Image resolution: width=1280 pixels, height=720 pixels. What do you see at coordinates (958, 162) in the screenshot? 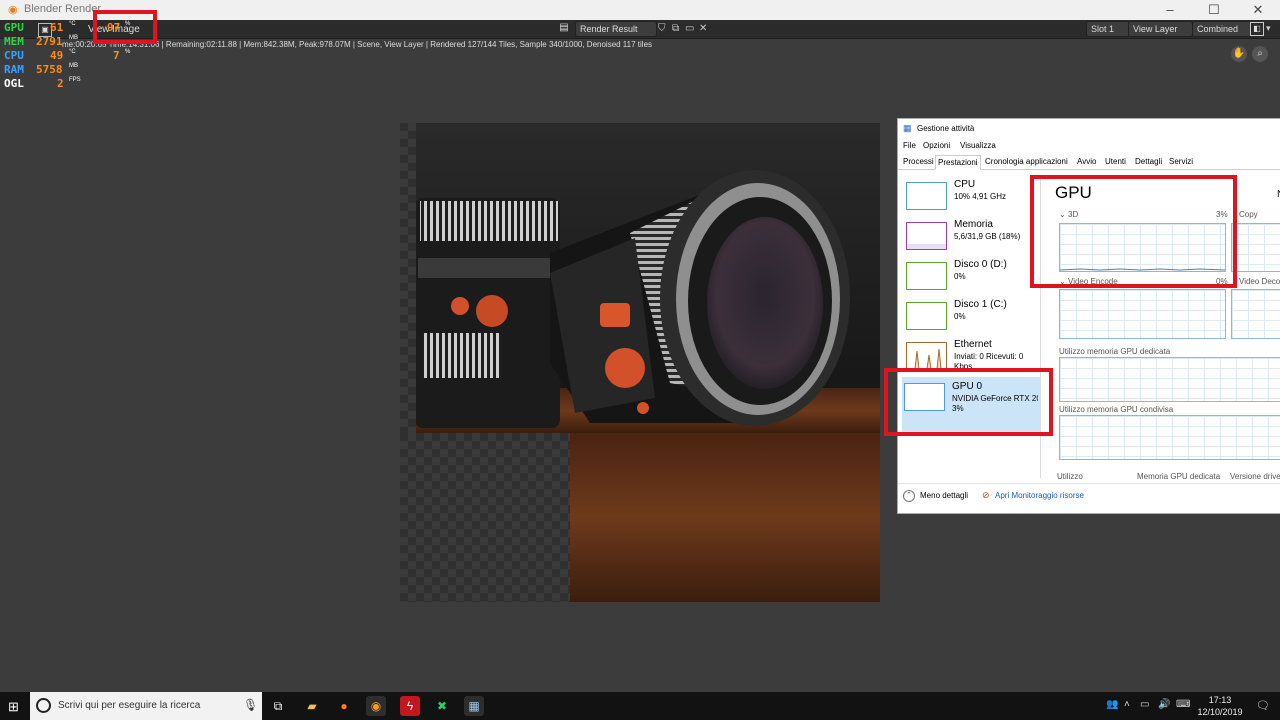
I see `tab-performance: Prestazioni` at bounding box center [958, 162].